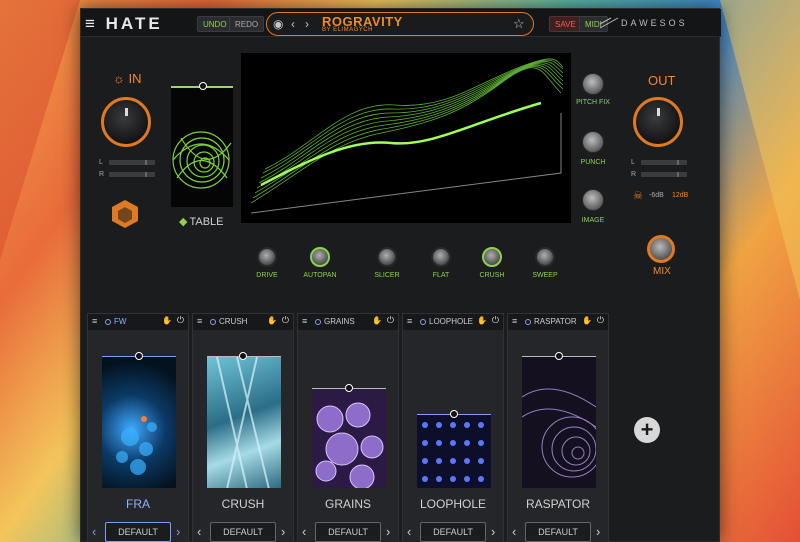  What do you see at coordinates (658, 122) in the screenshot?
I see `output-gain-knob` at bounding box center [658, 122].